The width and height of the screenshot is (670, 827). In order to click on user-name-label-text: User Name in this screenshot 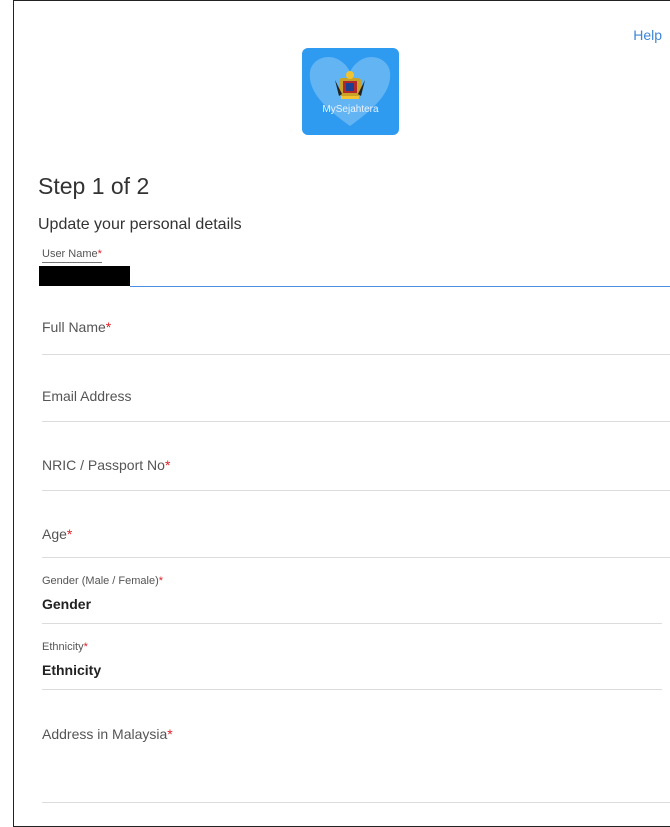, I will do `click(70, 254)`.